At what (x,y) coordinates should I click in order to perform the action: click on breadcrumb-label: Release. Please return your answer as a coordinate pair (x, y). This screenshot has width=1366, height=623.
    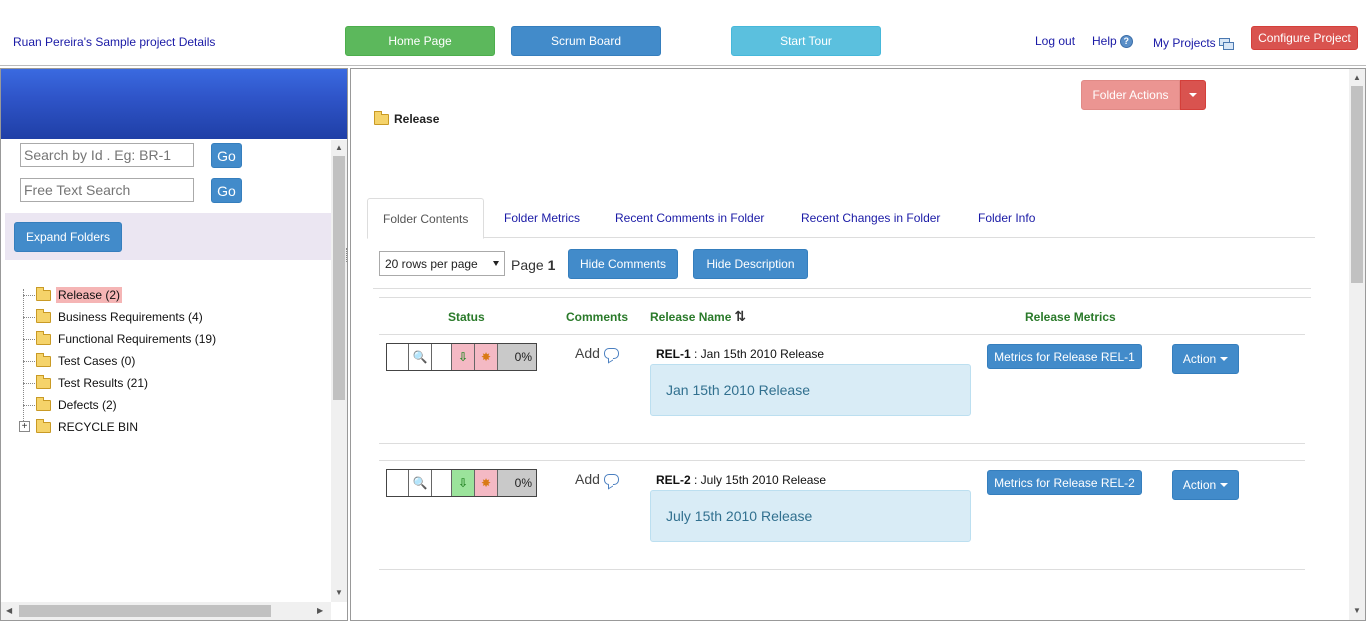
    Looking at the image, I should click on (417, 119).